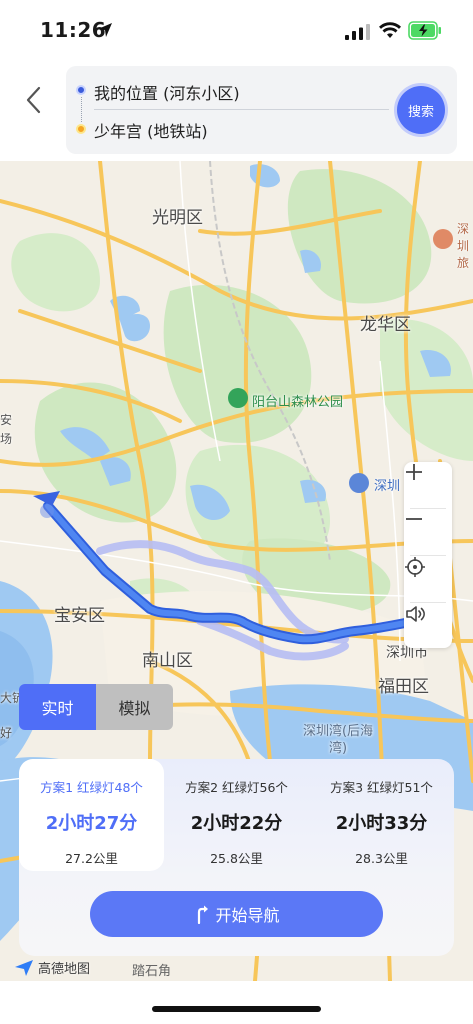 The height and width of the screenshot is (1024, 473). What do you see at coordinates (134, 707) in the screenshot?
I see `mode-simulate-button: 模拟` at bounding box center [134, 707].